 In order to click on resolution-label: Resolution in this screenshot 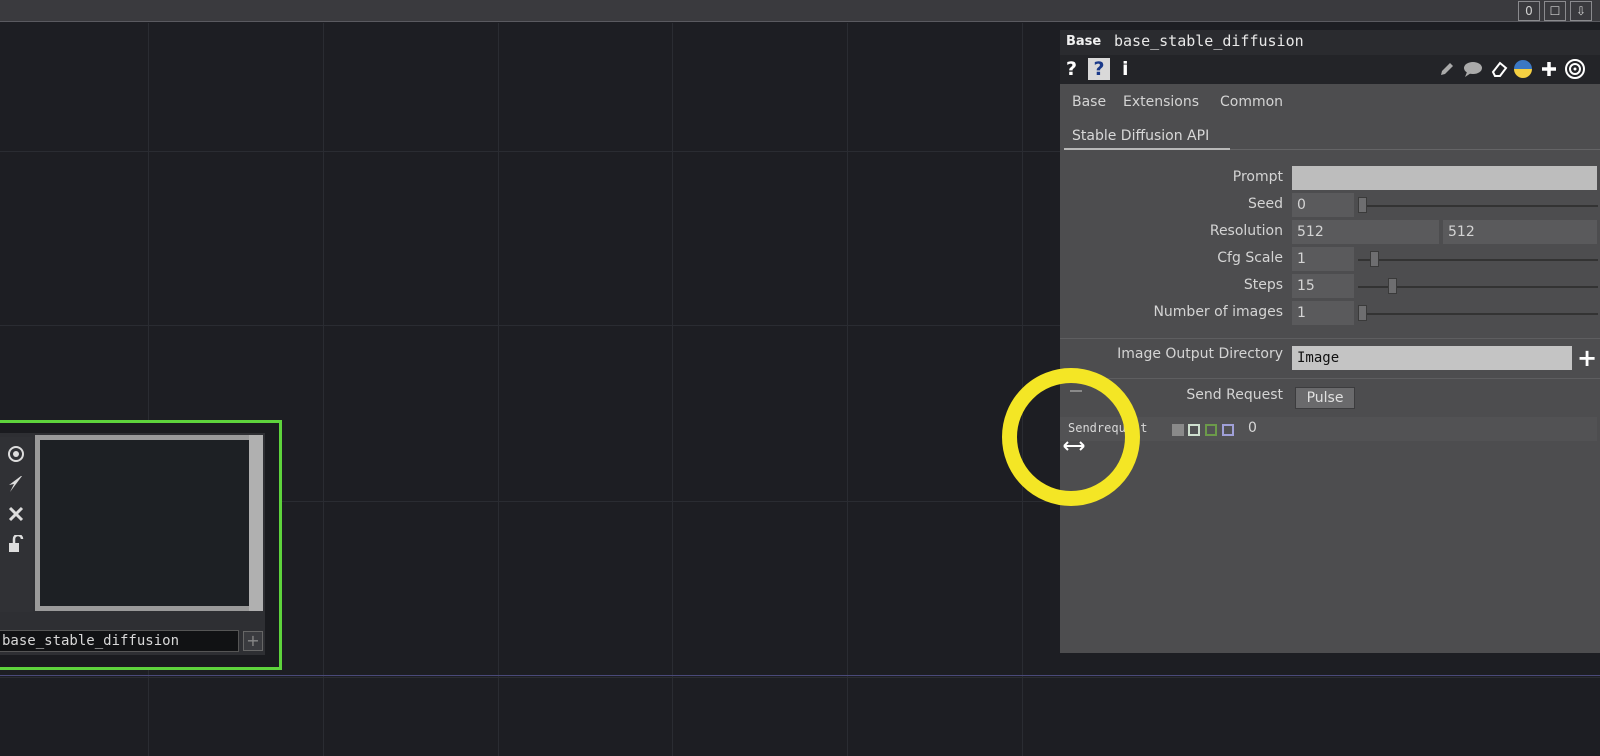, I will do `click(1246, 231)`.